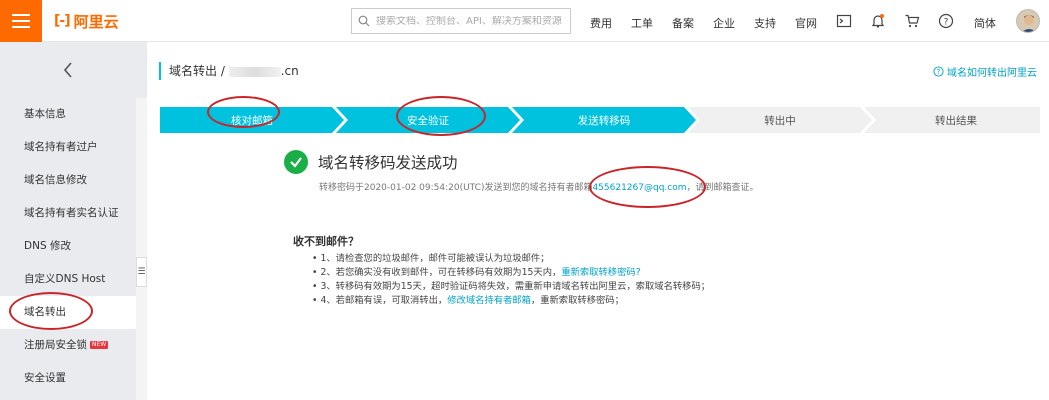  What do you see at coordinates (992, 73) in the screenshot?
I see `help-link-text: 域名如何转出阿里云` at bounding box center [992, 73].